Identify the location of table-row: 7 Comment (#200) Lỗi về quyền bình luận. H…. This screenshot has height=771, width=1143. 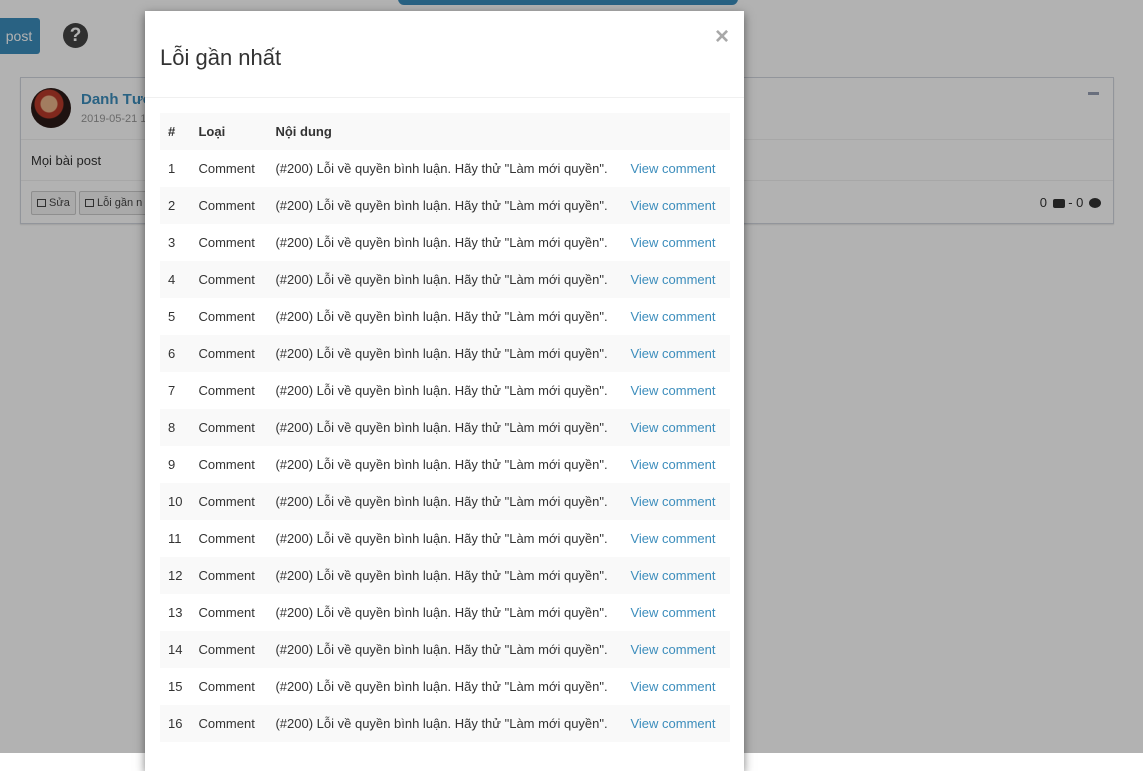
(445, 390).